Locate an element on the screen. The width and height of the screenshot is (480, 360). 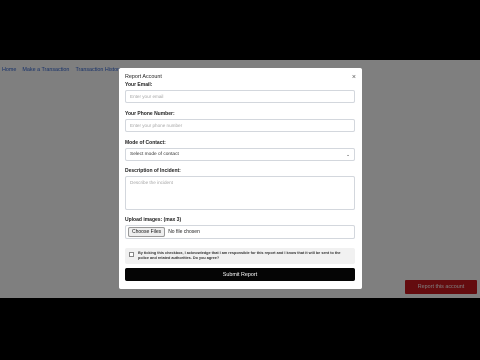
agree-checkbox is located at coordinates (131, 254).